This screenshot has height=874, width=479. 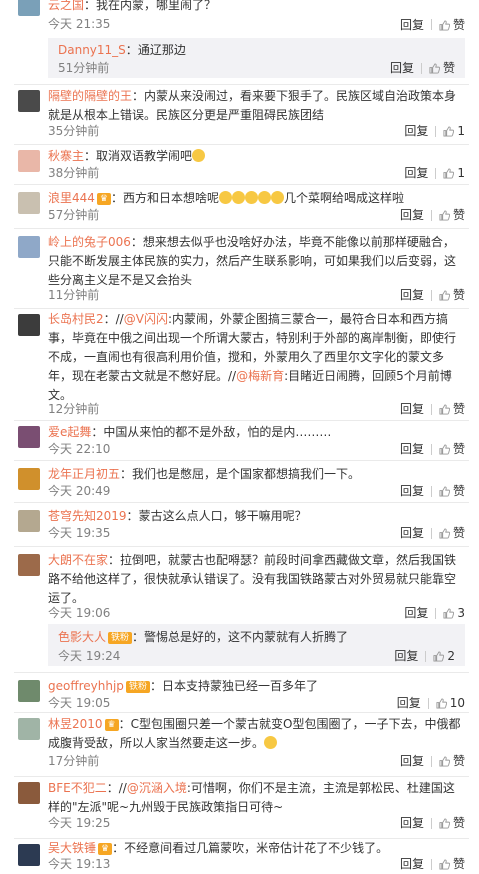 I want to click on timestamp: 今天 19:35, so click(x=79, y=533).